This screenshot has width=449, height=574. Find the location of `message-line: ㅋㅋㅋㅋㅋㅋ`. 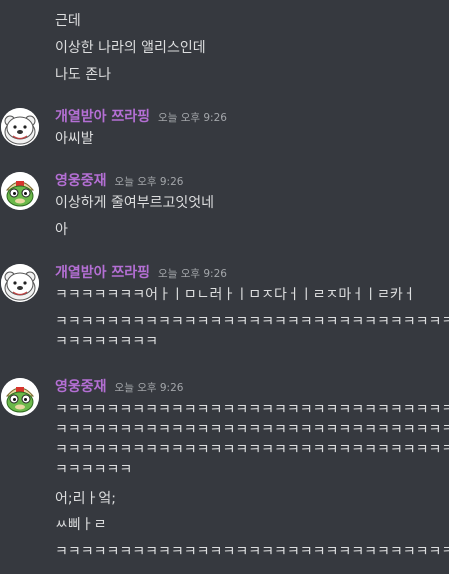

message-line: ㅋㅋㅋㅋㅋㅋ is located at coordinates (94, 470).